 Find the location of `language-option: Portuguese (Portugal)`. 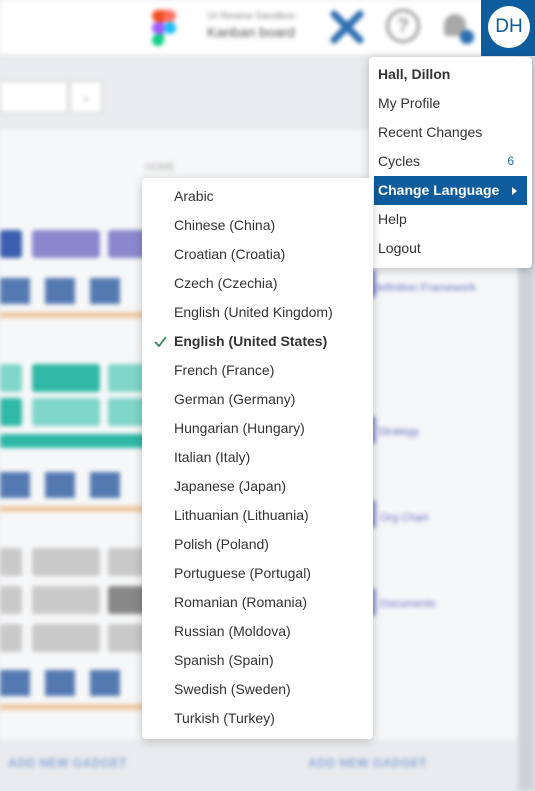

language-option: Portuguese (Portugal) is located at coordinates (257, 573).